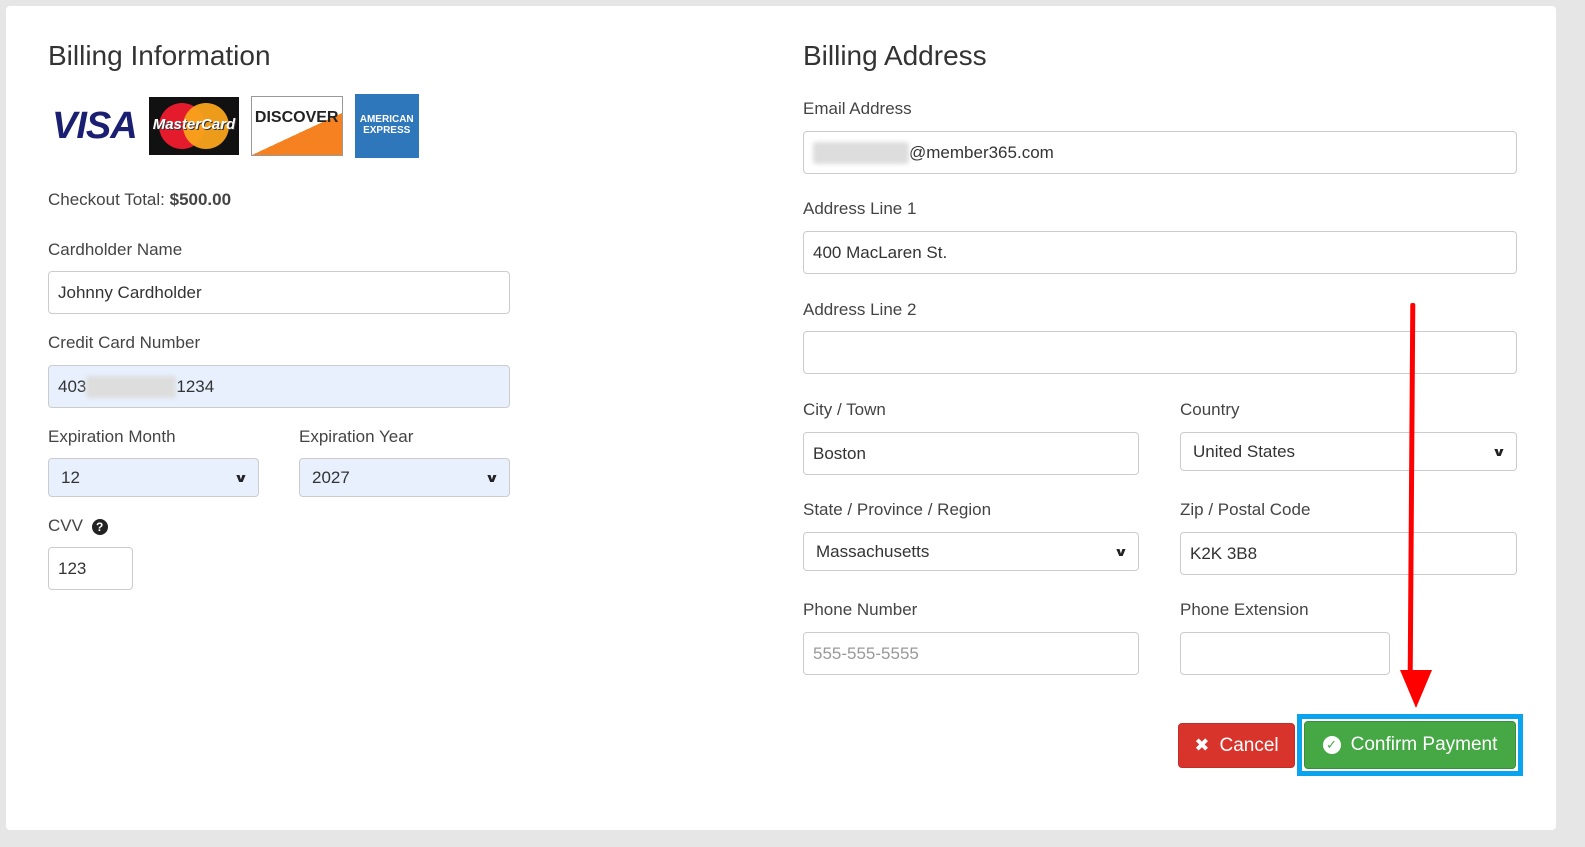  Describe the element at coordinates (65, 525) in the screenshot. I see `cvv-label: CVV` at that location.